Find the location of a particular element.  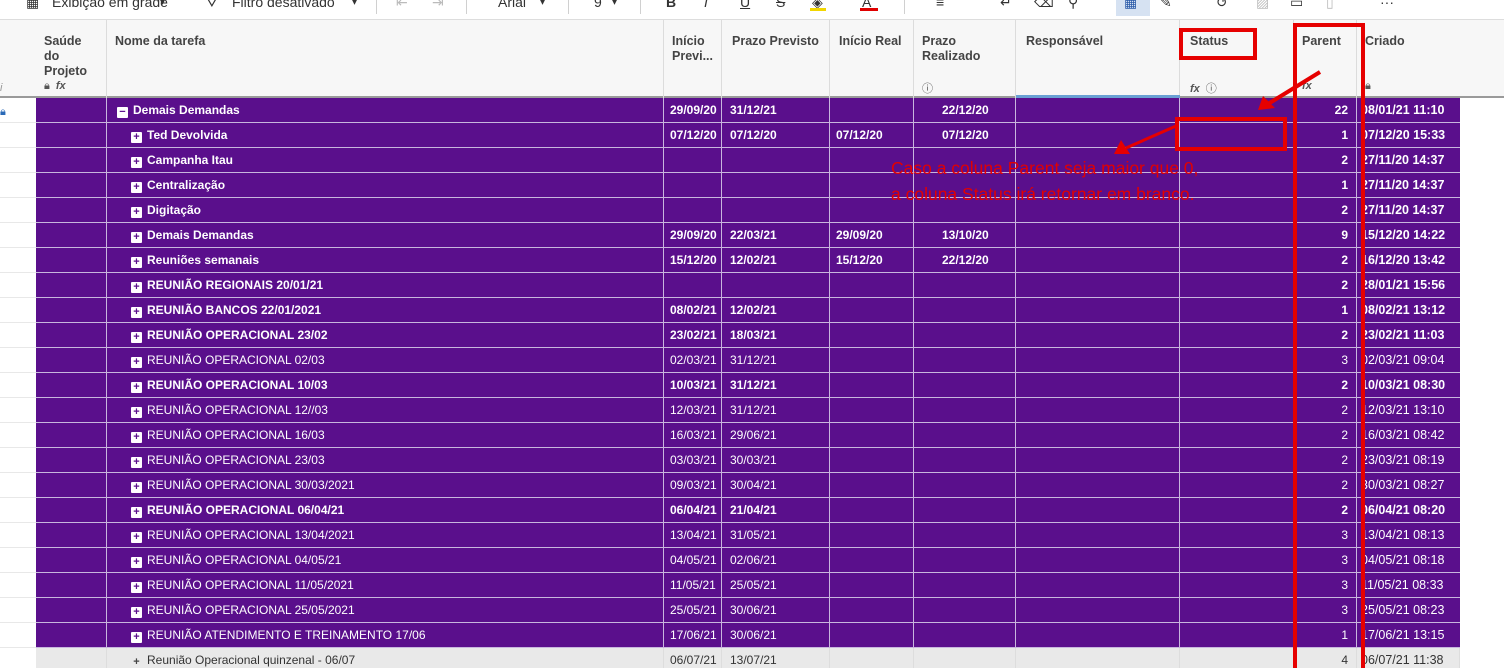

col-header-prazo-realizado: Prazo Realizado ⓘ is located at coordinates (965, 59).